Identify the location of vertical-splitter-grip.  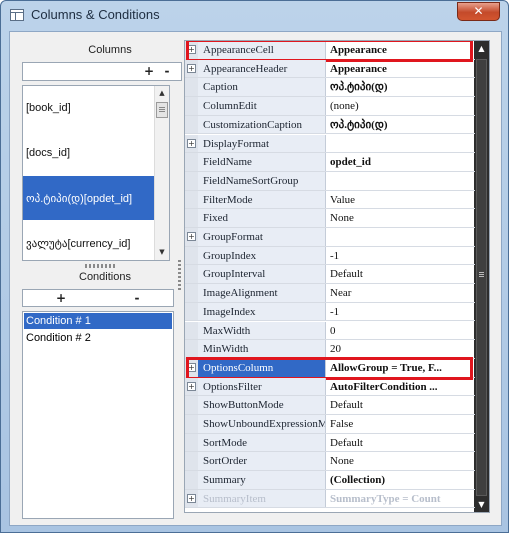
(179, 275).